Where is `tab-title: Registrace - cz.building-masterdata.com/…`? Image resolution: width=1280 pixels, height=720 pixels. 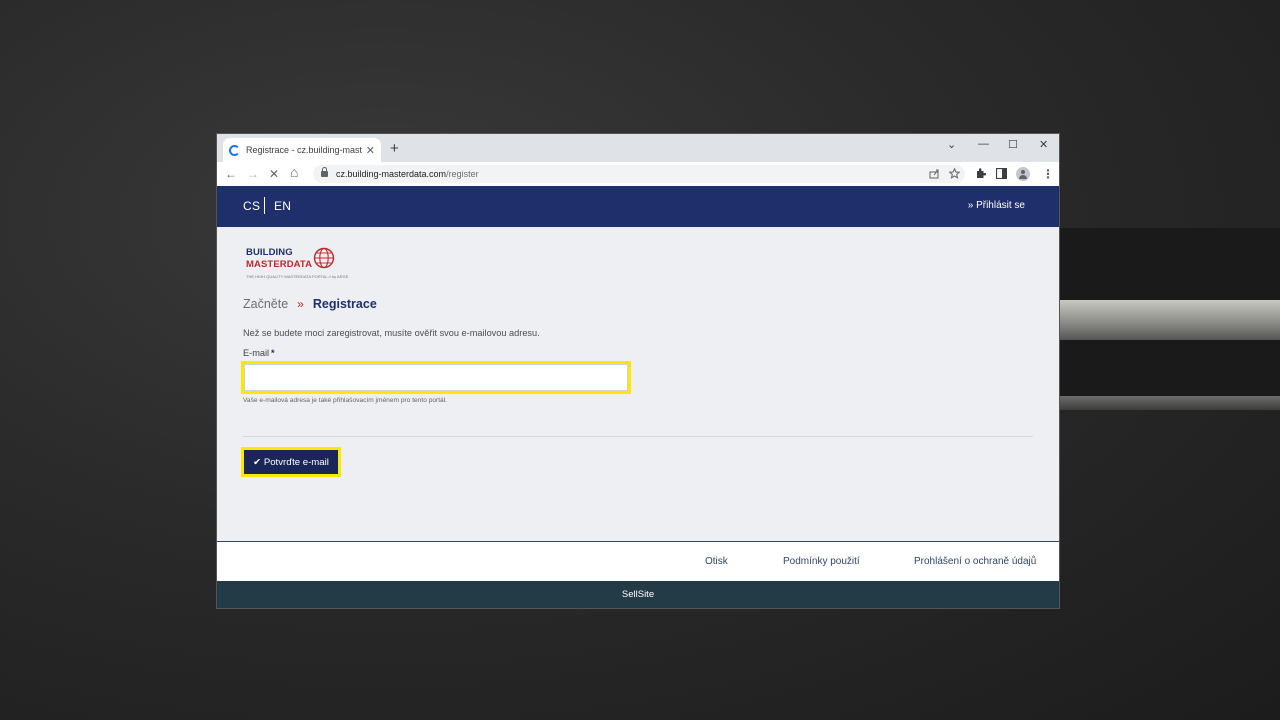
tab-title: Registrace - cz.building-masterdata.com/… is located at coordinates (304, 150).